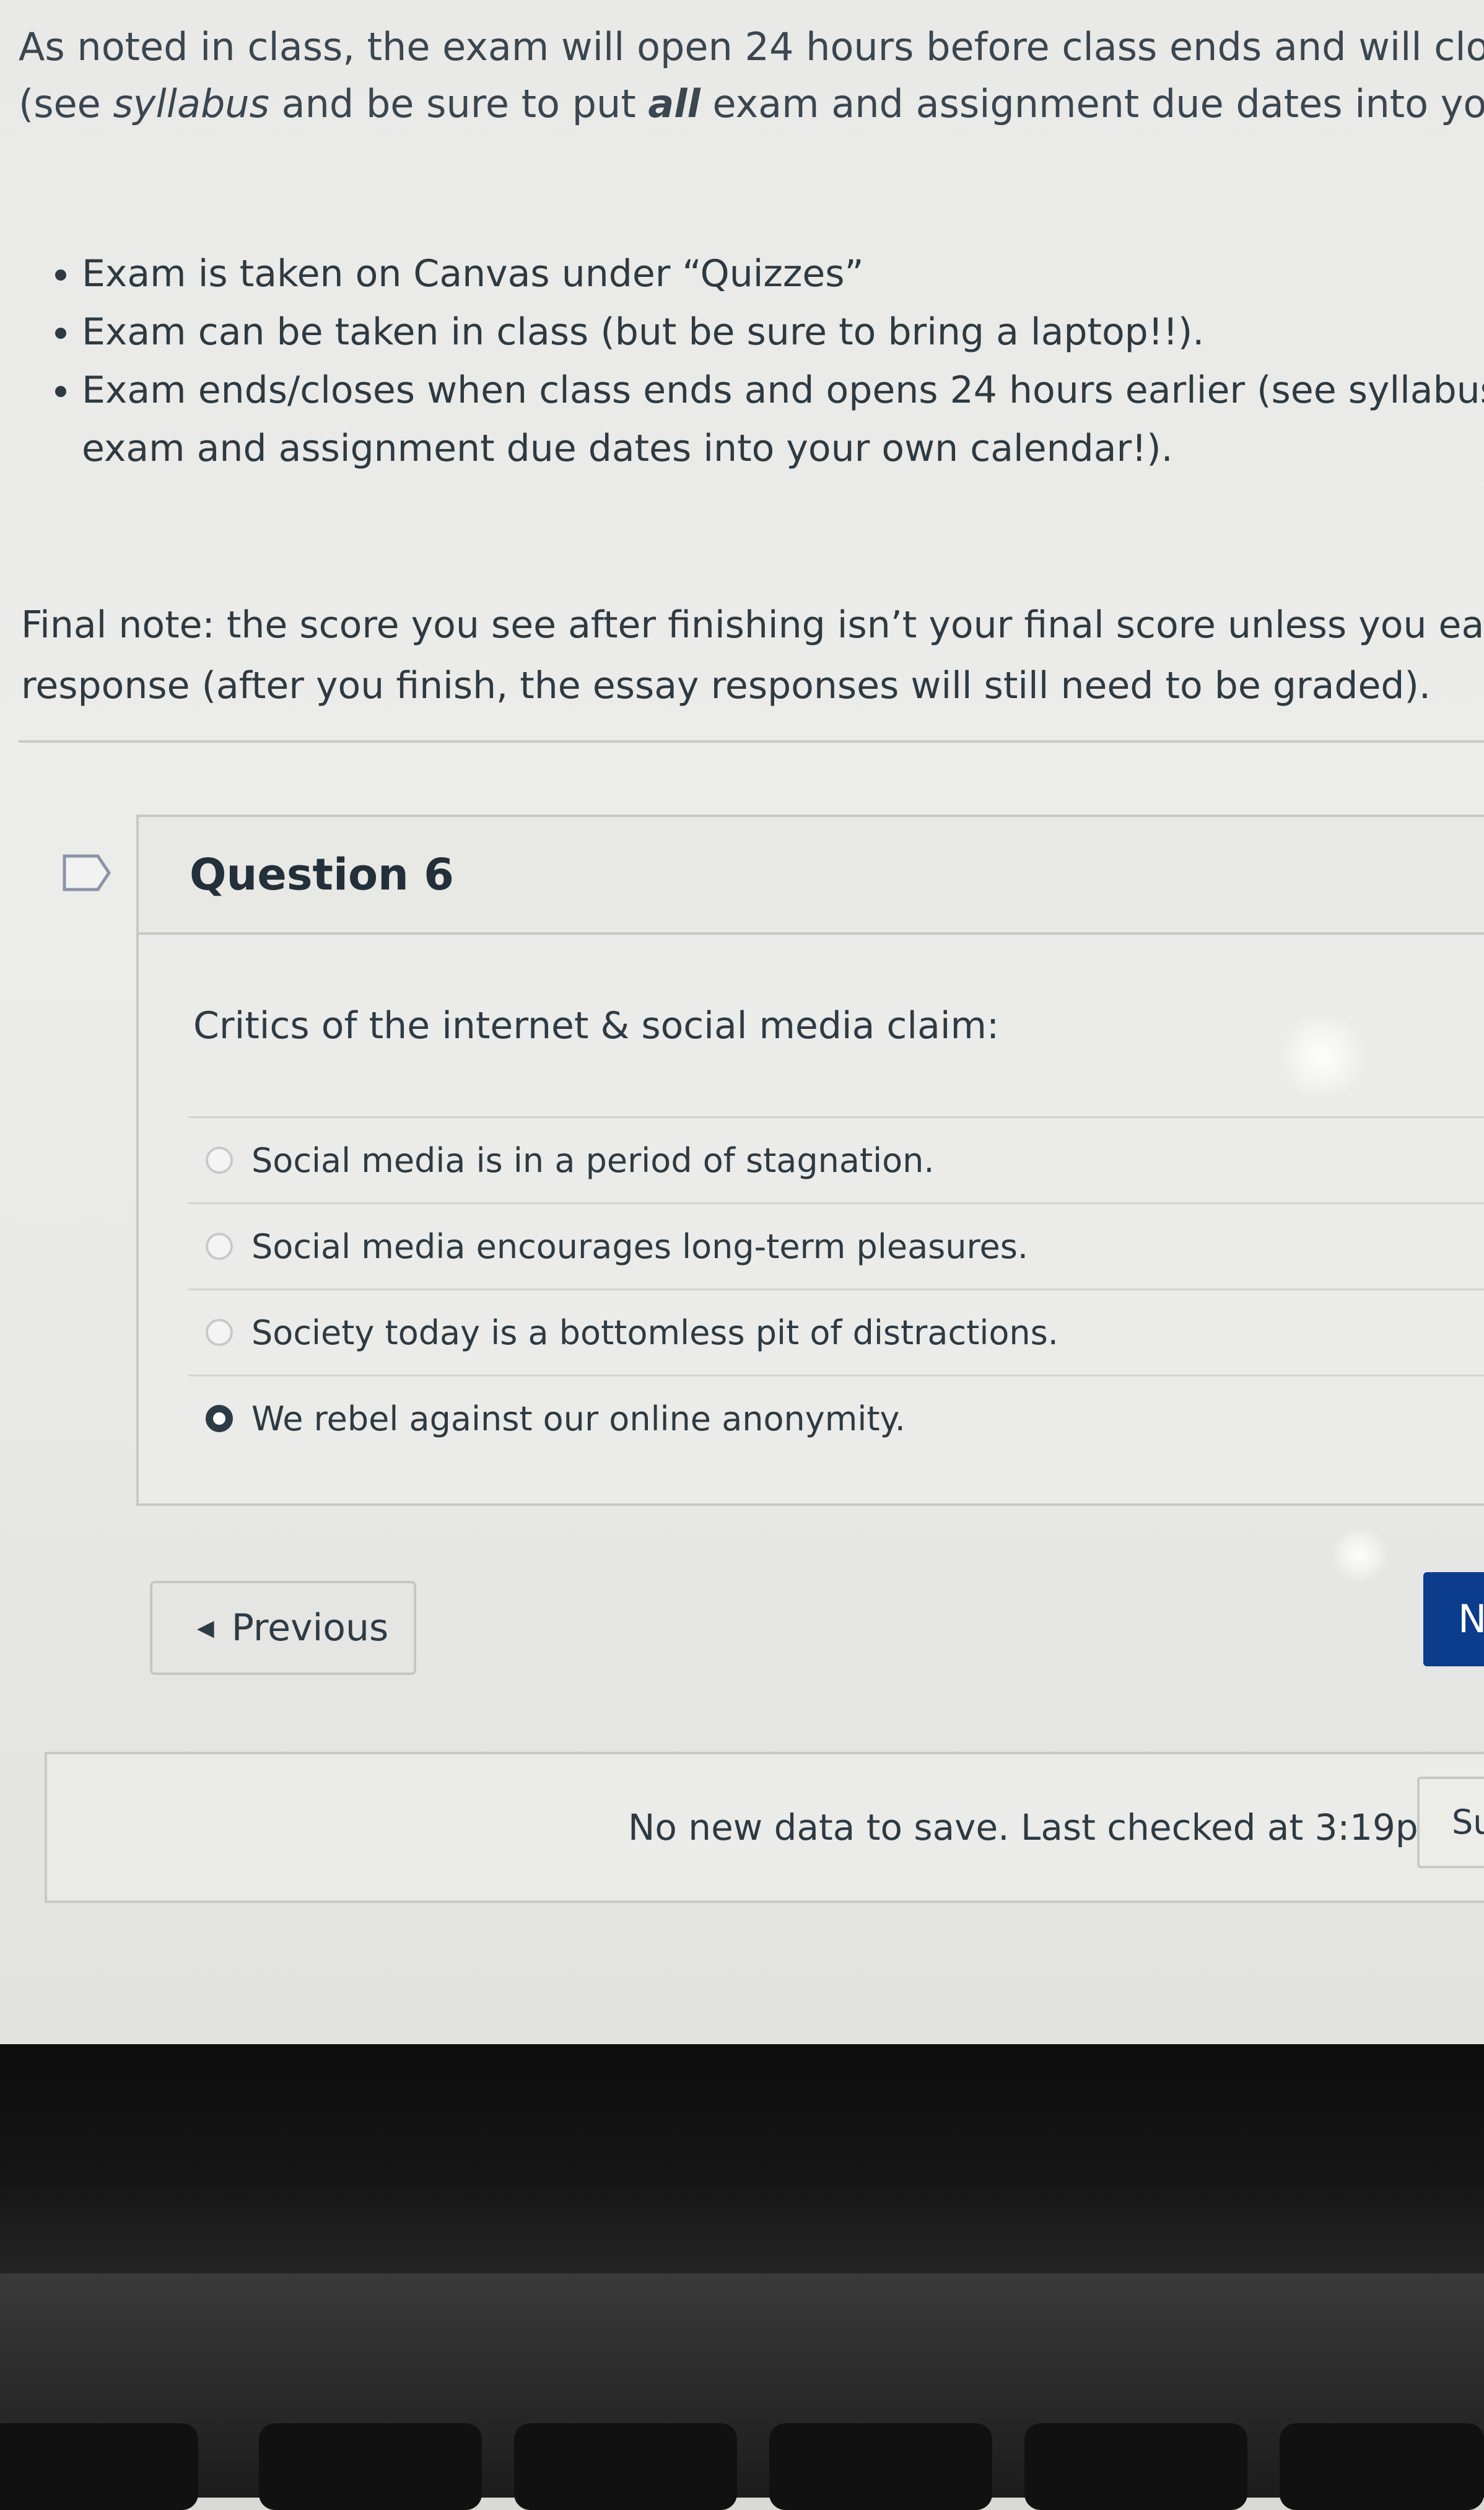  I want to click on next-button: N, so click(1453, 1619).